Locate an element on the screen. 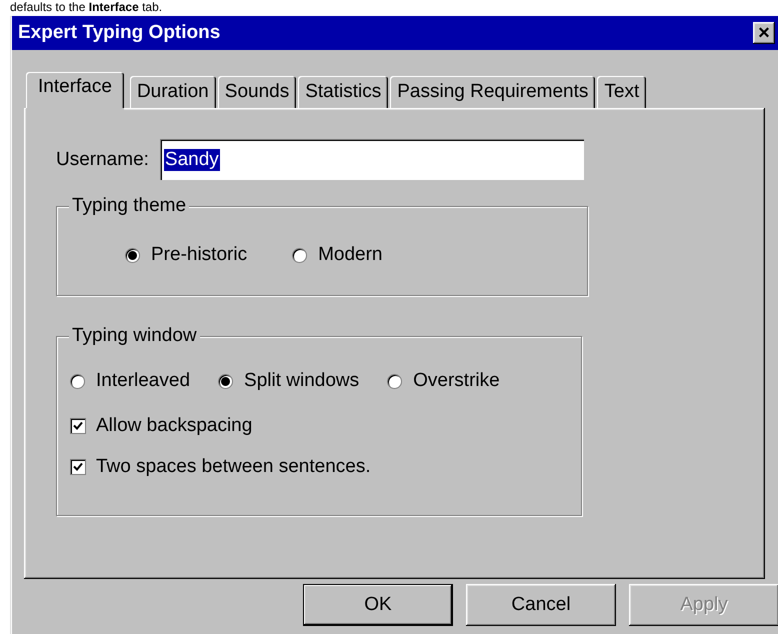 The width and height of the screenshot is (778, 634). tab: Sounds is located at coordinates (257, 92).